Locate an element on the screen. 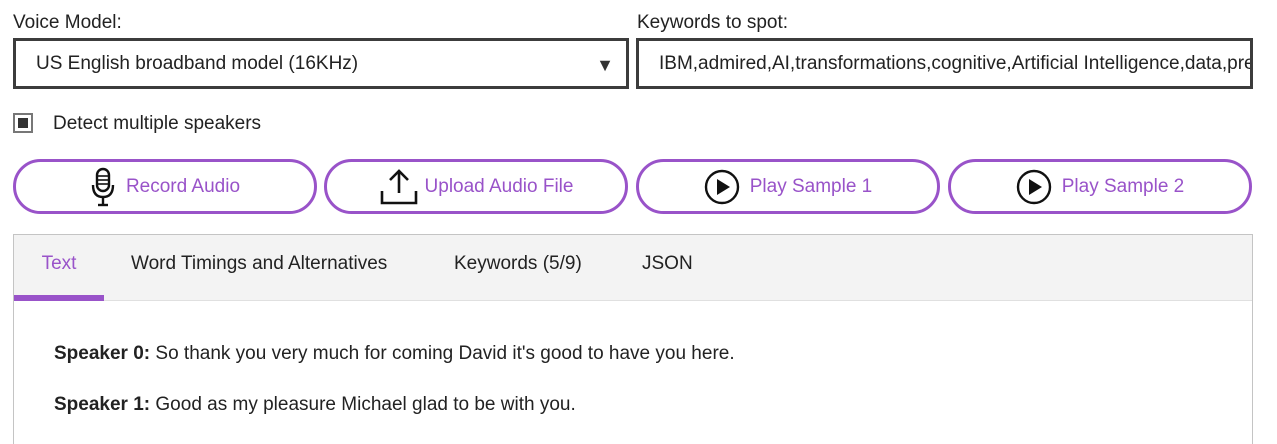 The image size is (1277, 444). active-tab-indicator is located at coordinates (59, 298).